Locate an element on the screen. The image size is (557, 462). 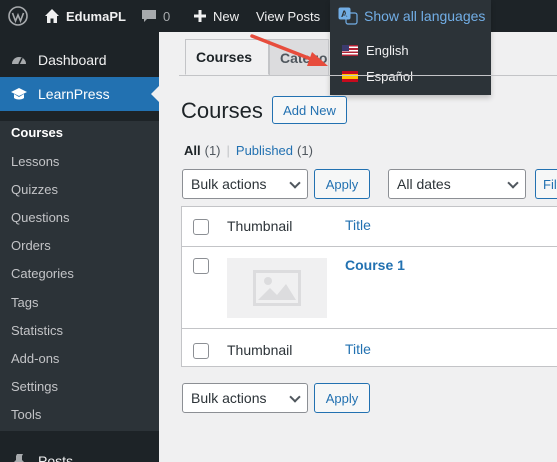
translate-icon: A is located at coordinates (348, 16).